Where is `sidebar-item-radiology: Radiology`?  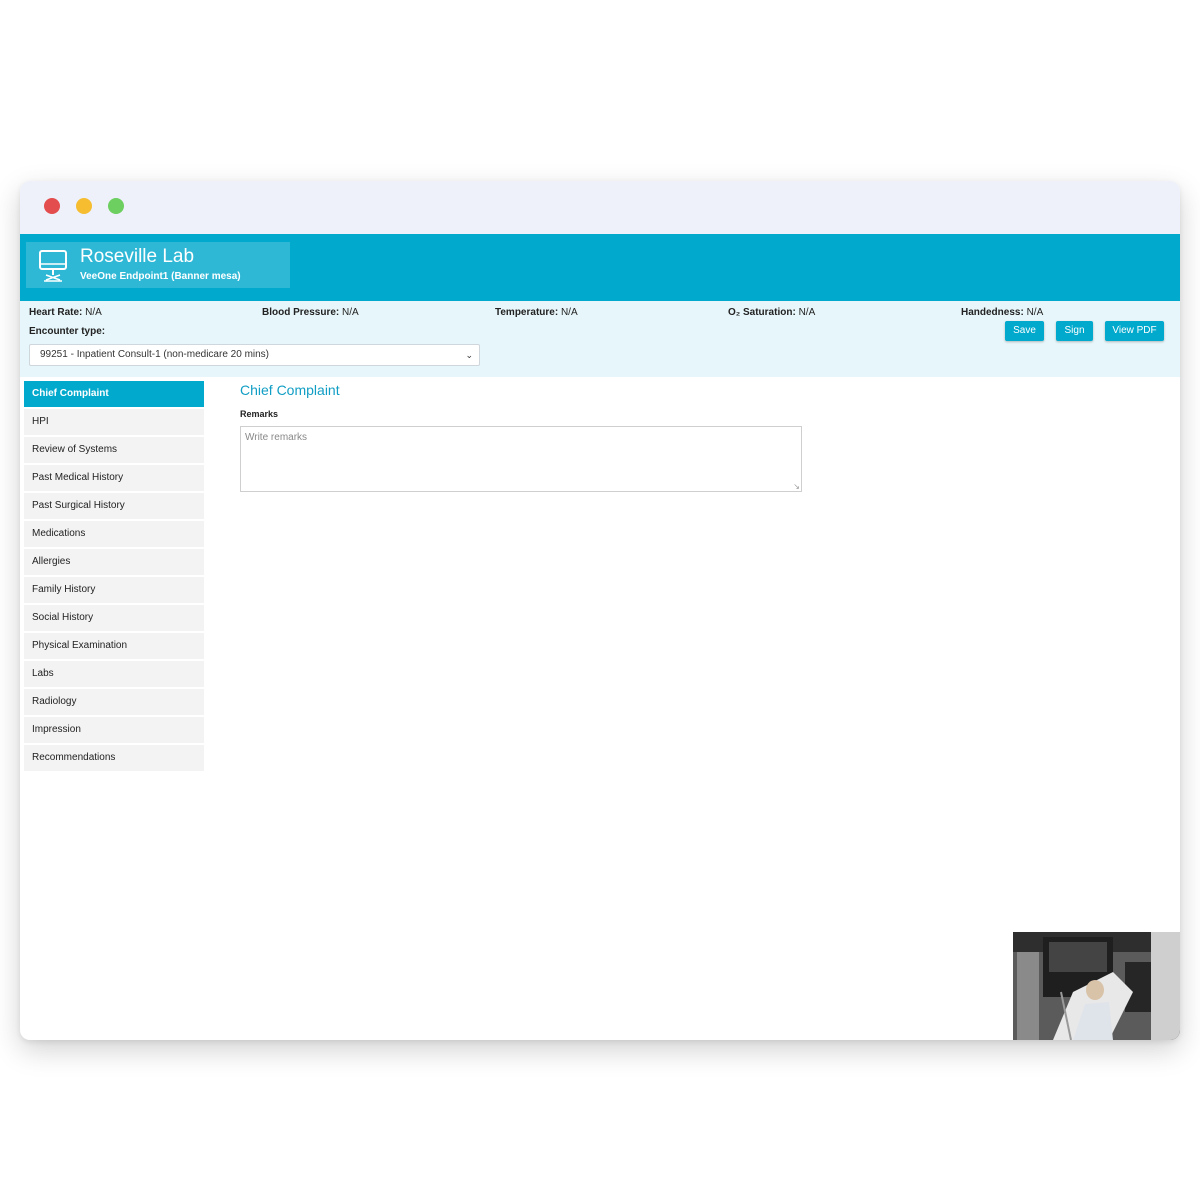 sidebar-item-radiology: Radiology is located at coordinates (114, 702).